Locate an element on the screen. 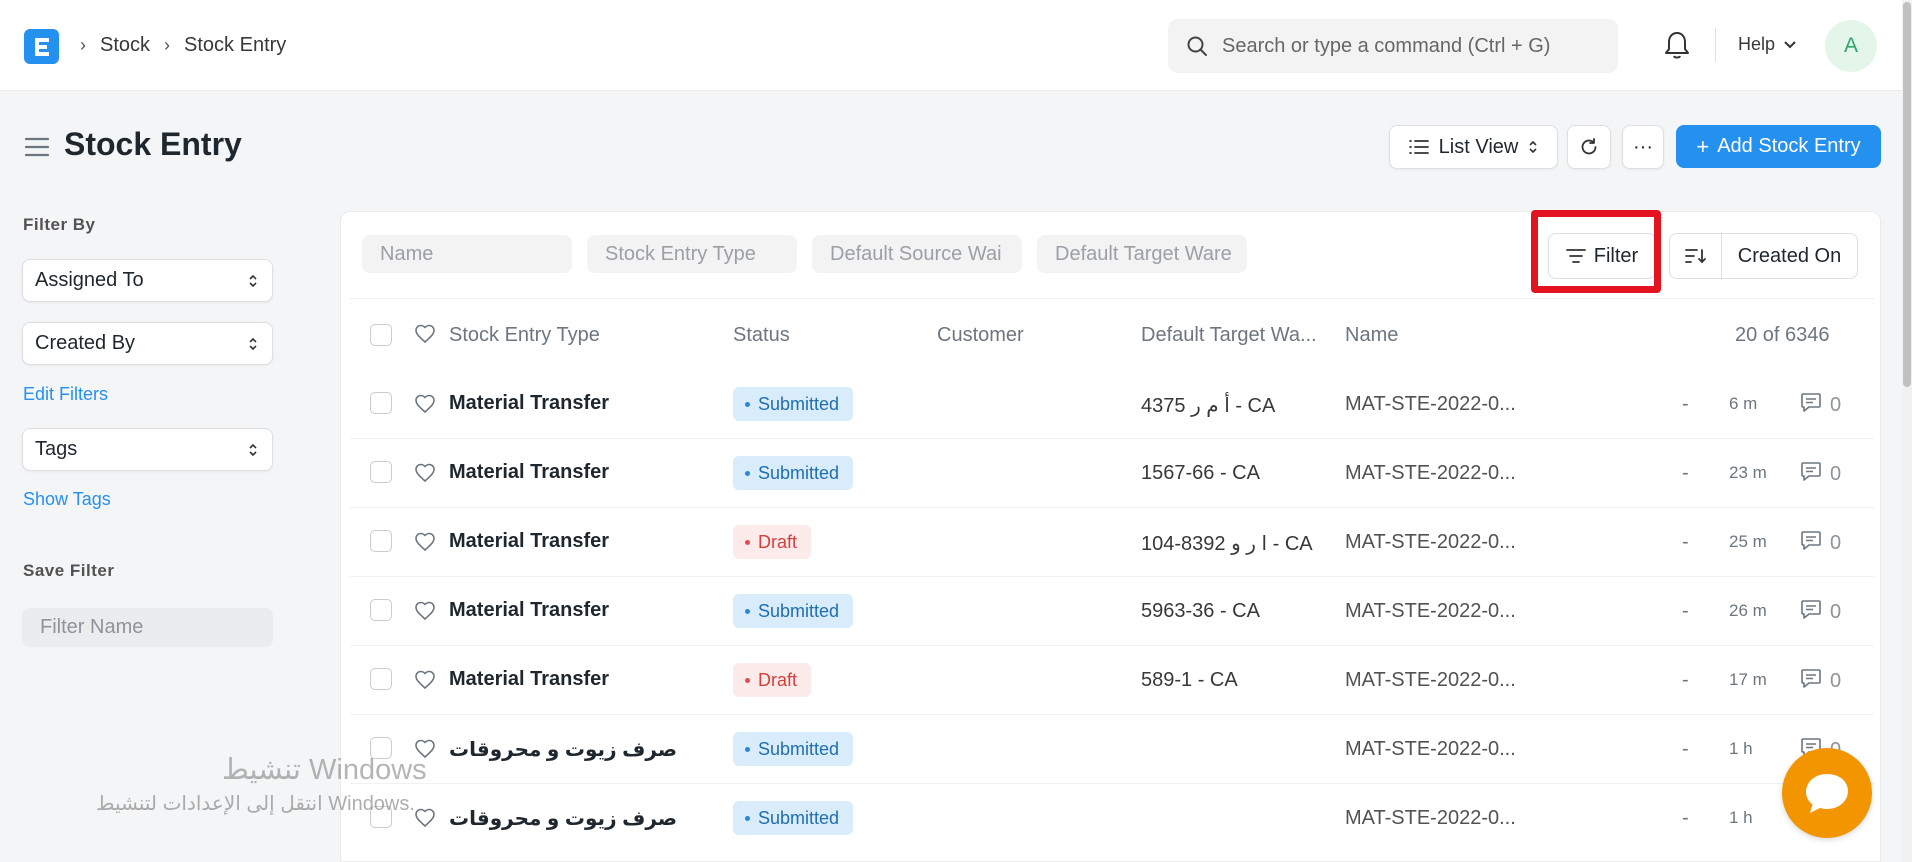 The height and width of the screenshot is (862, 1912). help-dropdown: Help is located at coordinates (1767, 44).